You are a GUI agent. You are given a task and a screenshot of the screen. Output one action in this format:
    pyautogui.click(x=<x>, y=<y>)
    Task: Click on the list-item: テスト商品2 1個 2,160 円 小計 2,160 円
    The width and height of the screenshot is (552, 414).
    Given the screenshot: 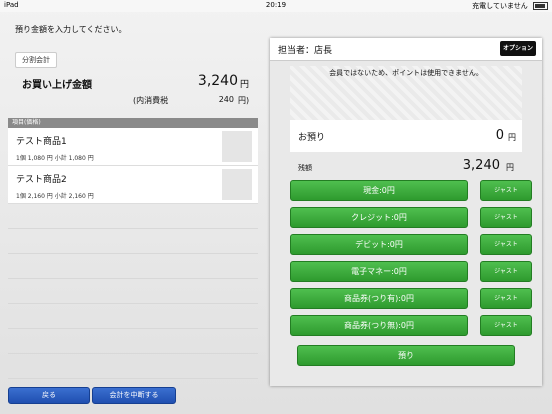 What is the action you would take?
    pyautogui.click(x=133, y=185)
    